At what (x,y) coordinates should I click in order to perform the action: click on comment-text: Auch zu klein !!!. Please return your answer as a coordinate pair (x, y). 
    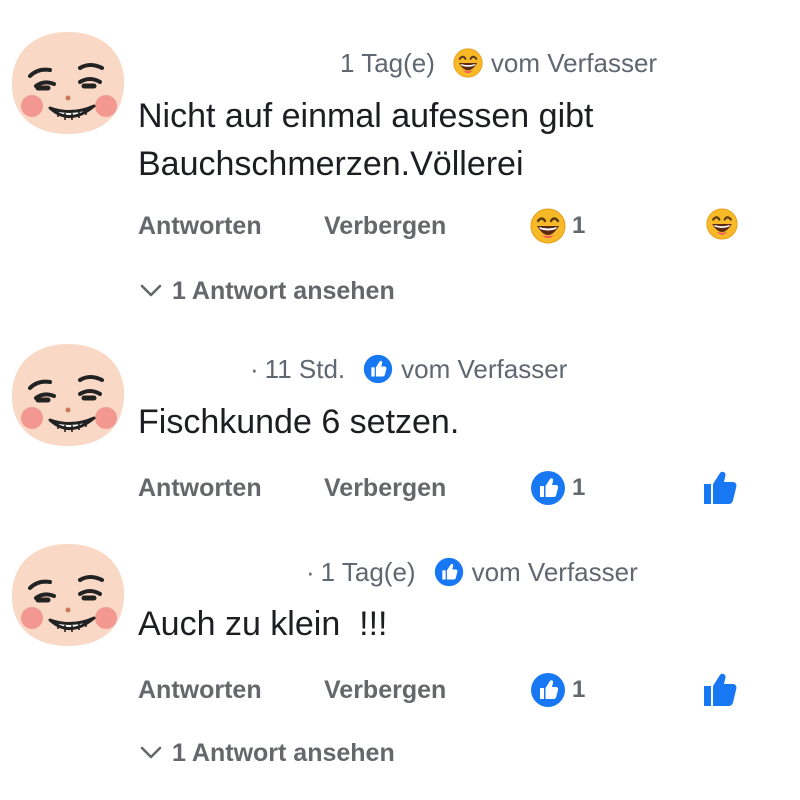
    Looking at the image, I should click on (262, 624).